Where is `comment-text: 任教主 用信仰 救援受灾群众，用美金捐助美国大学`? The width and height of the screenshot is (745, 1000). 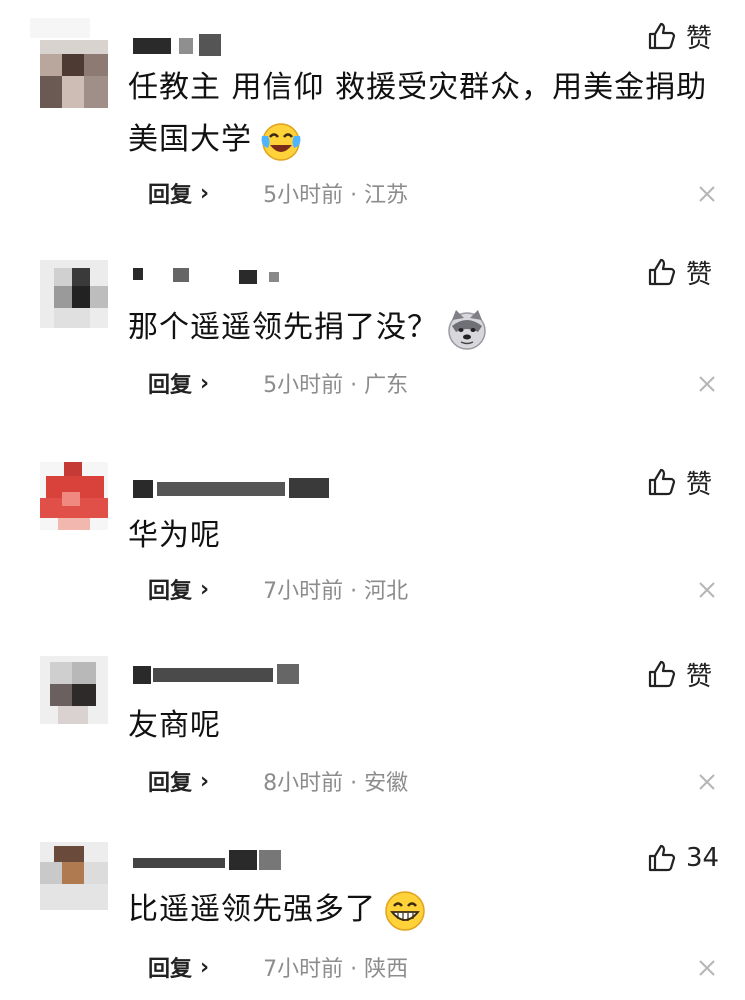
comment-text: 任教主 用信仰 救援受灾群众，用美金捐助美国大学 is located at coordinates (428, 114).